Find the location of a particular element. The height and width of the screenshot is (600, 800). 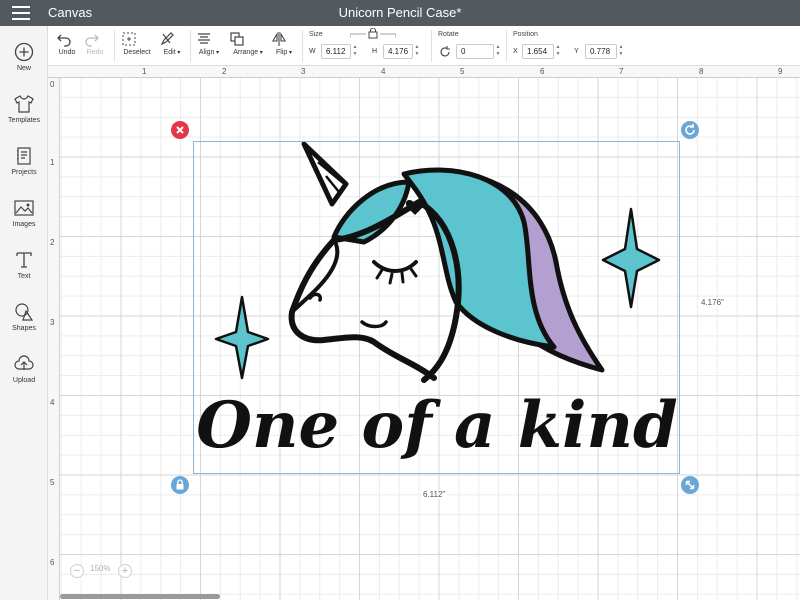

resize-arrow-icon is located at coordinates (690, 485).